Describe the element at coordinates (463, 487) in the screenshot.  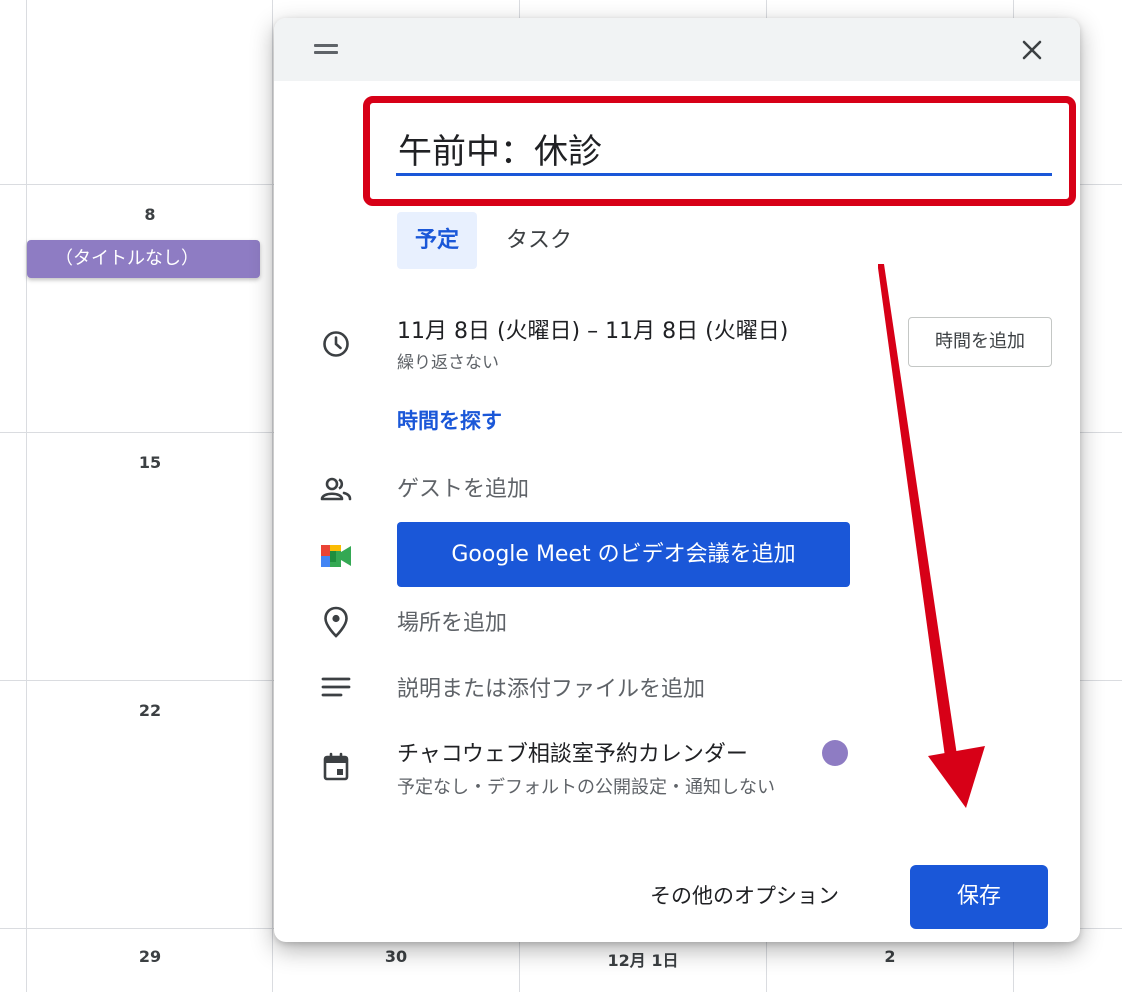
I see `add-guests-field: ゲストを追加` at that location.